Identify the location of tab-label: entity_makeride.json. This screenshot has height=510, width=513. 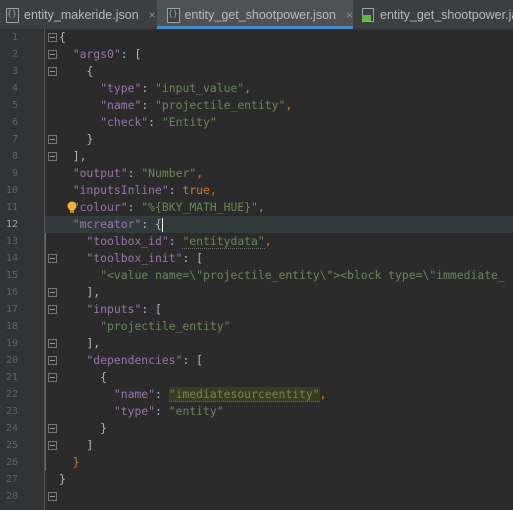
(81, 14).